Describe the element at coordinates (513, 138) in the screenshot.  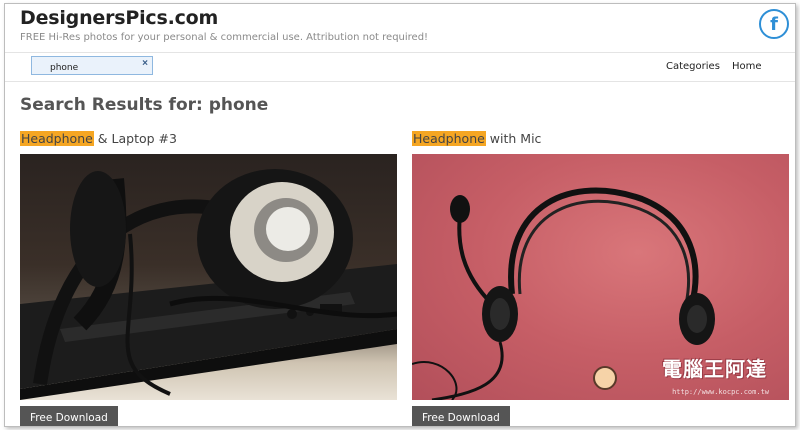
I see `result-title-rest: with Mic` at that location.